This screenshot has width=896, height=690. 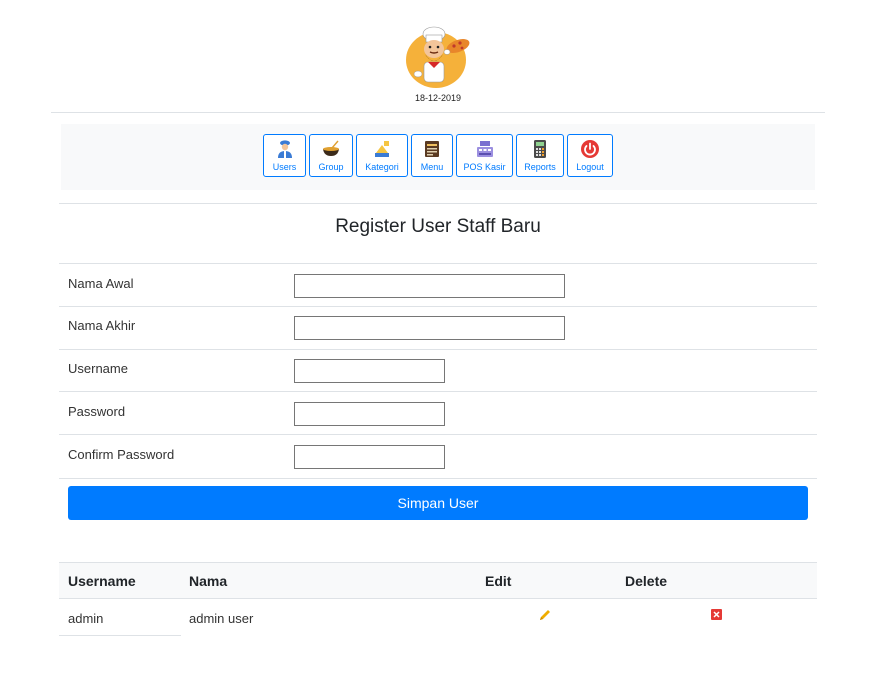 I want to click on menu-book-icon, so click(x=432, y=149).